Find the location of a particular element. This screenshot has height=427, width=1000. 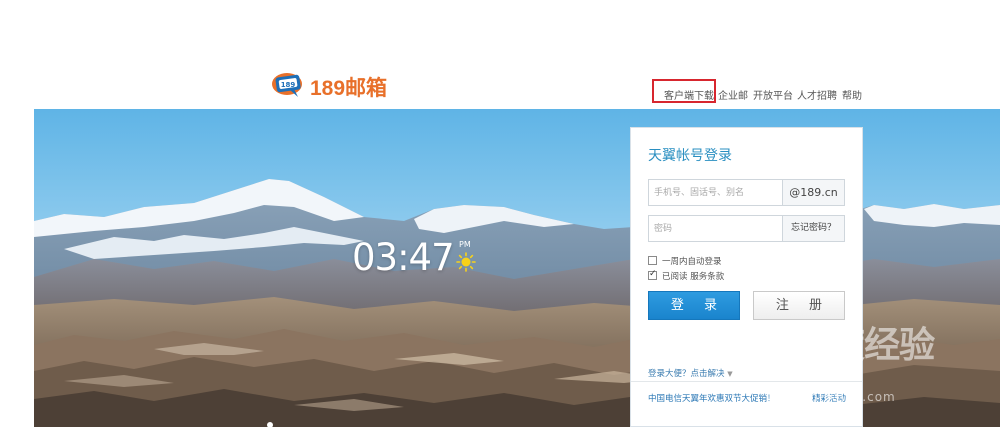

password-input is located at coordinates (716, 228).